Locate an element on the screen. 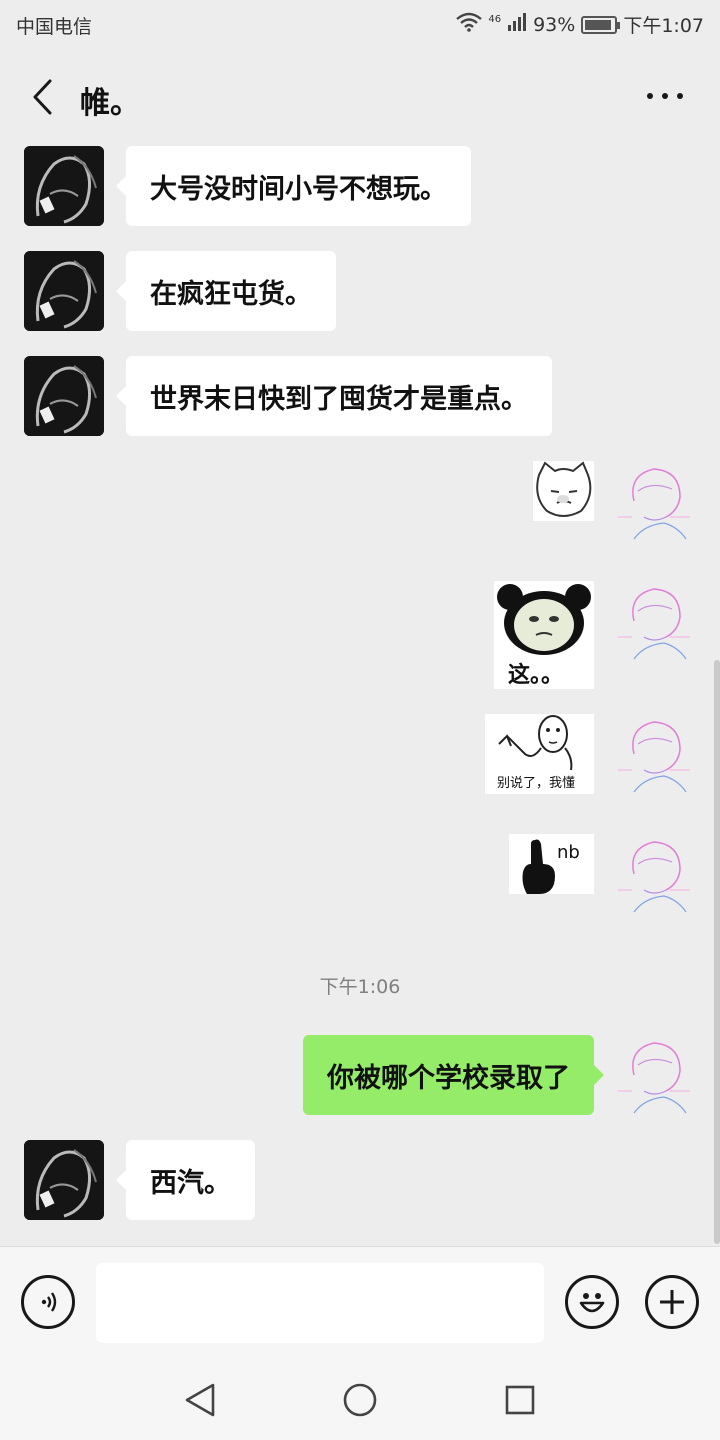 The image size is (720, 1440). nav-home-button is located at coordinates (360, 1400).